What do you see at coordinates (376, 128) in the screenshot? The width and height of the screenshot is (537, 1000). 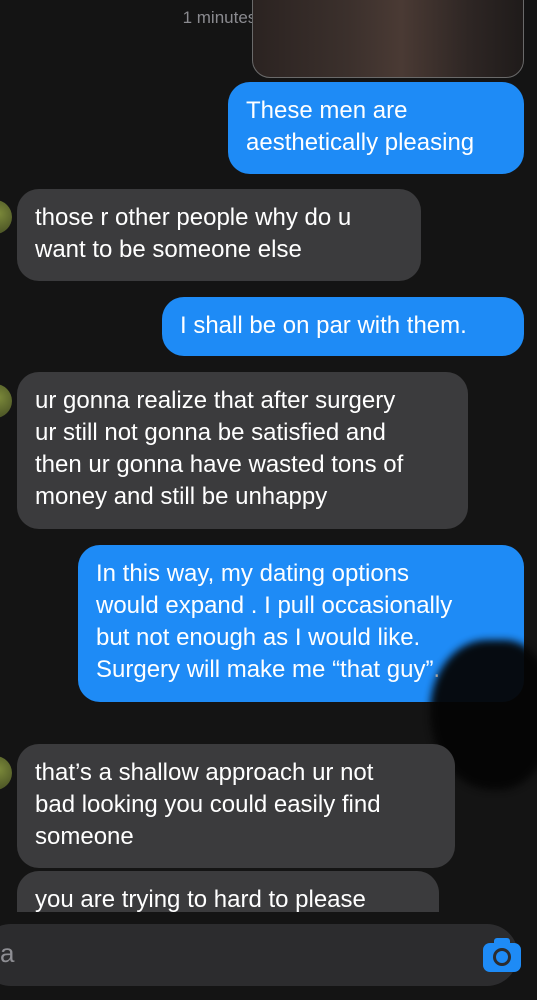 I see `message-bubble-sent: These men are aesthetically pleasing` at bounding box center [376, 128].